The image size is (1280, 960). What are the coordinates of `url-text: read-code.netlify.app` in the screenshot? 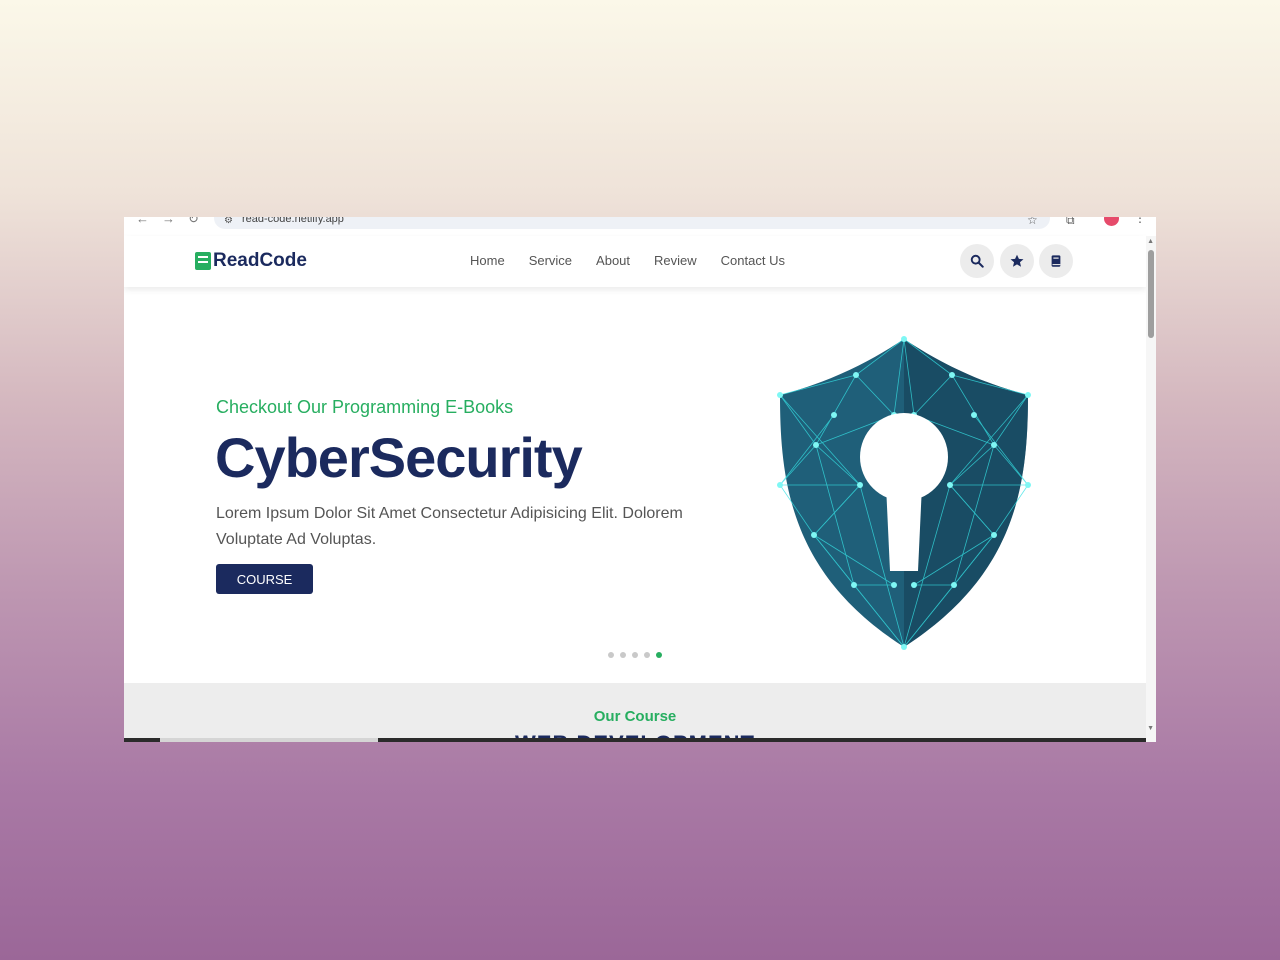 It's located at (293, 221).